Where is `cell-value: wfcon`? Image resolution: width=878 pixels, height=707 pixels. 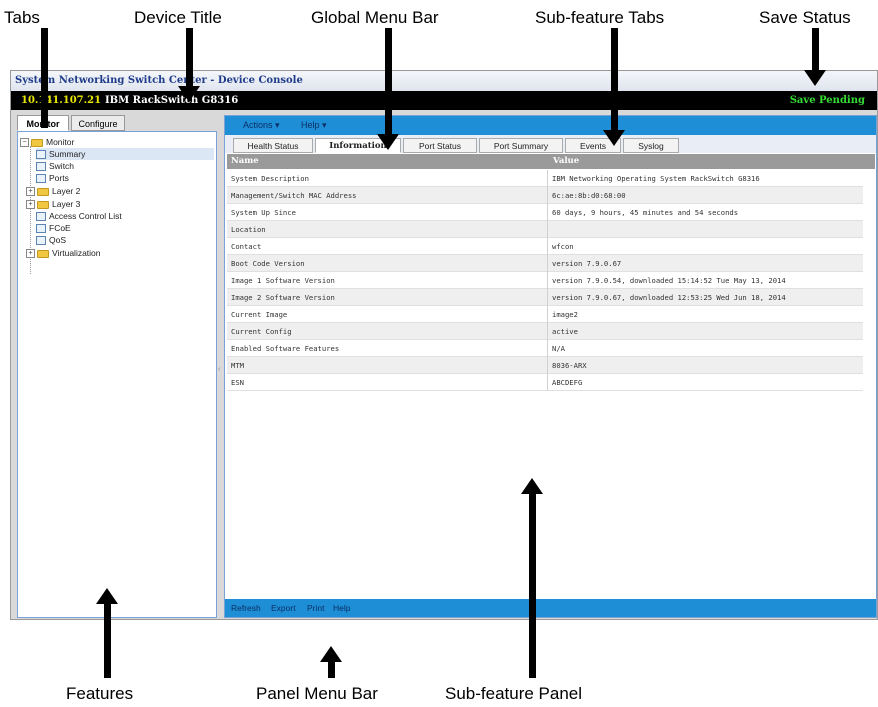
cell-value: wfcon is located at coordinates (705, 246).